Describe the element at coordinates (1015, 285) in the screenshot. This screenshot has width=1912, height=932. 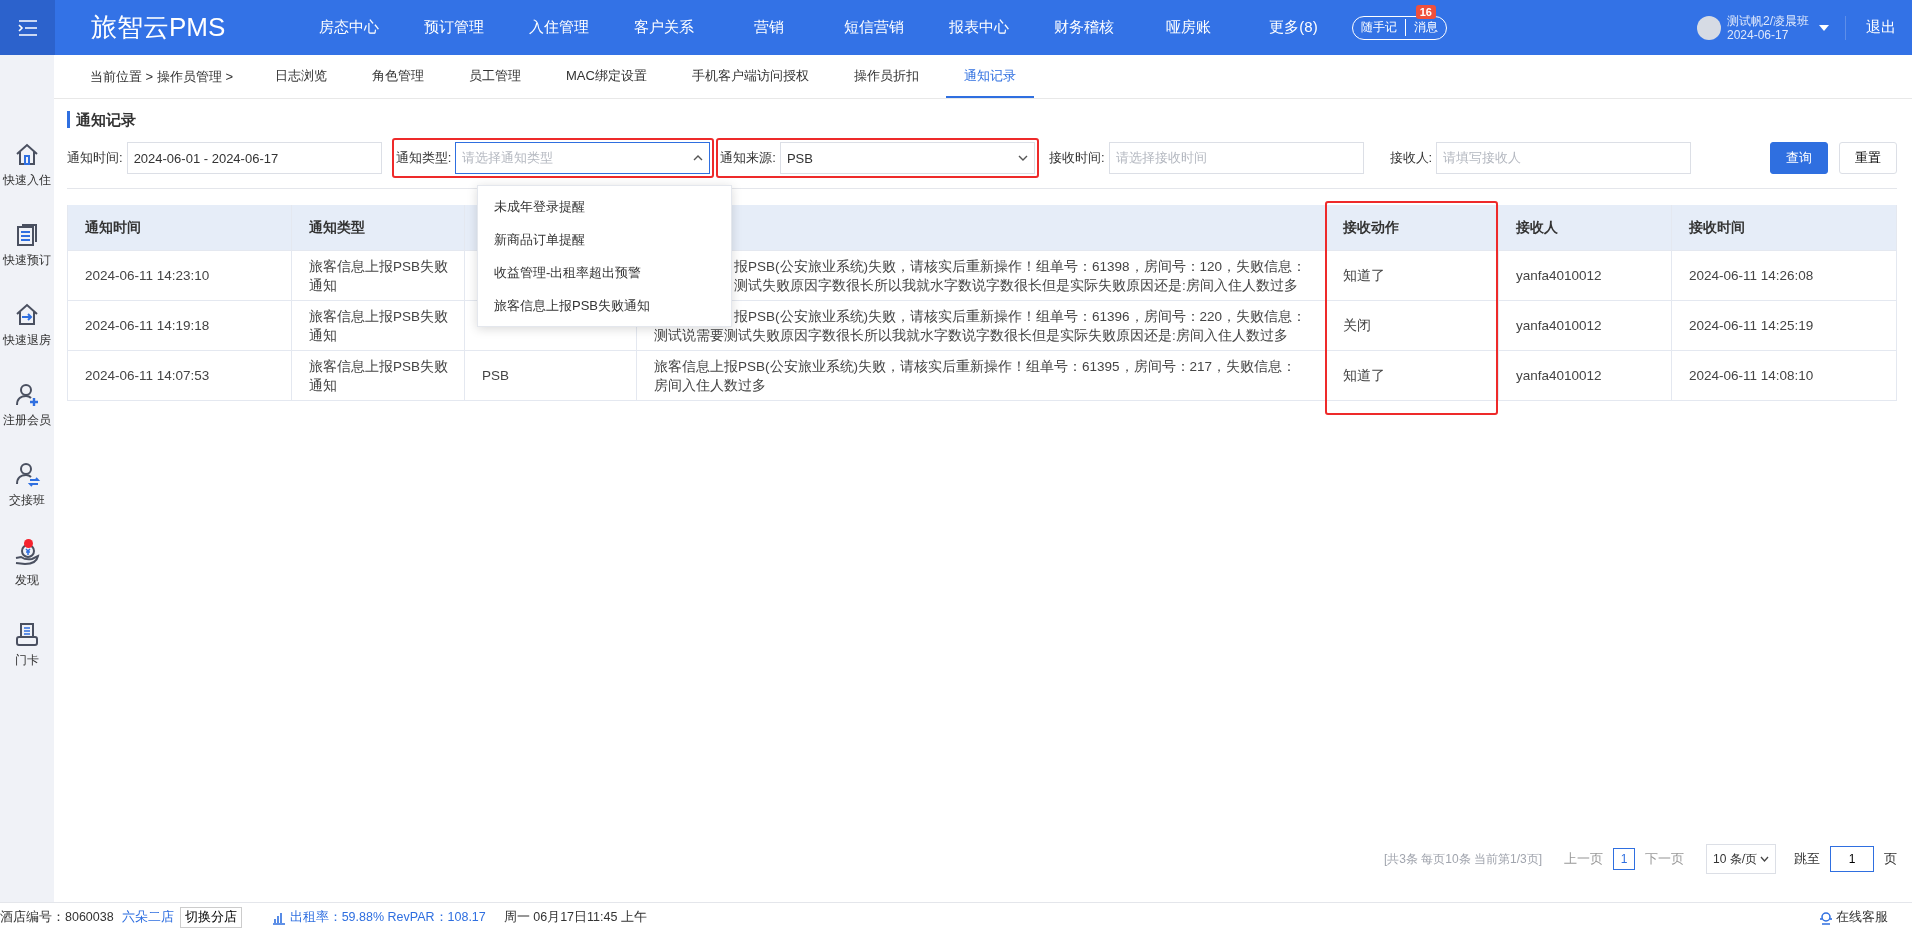
I see `message-text: 测试失败原因字数很长所以我就水字数说字数很长但是实际失败原因还是:房间入住人数过多` at that location.